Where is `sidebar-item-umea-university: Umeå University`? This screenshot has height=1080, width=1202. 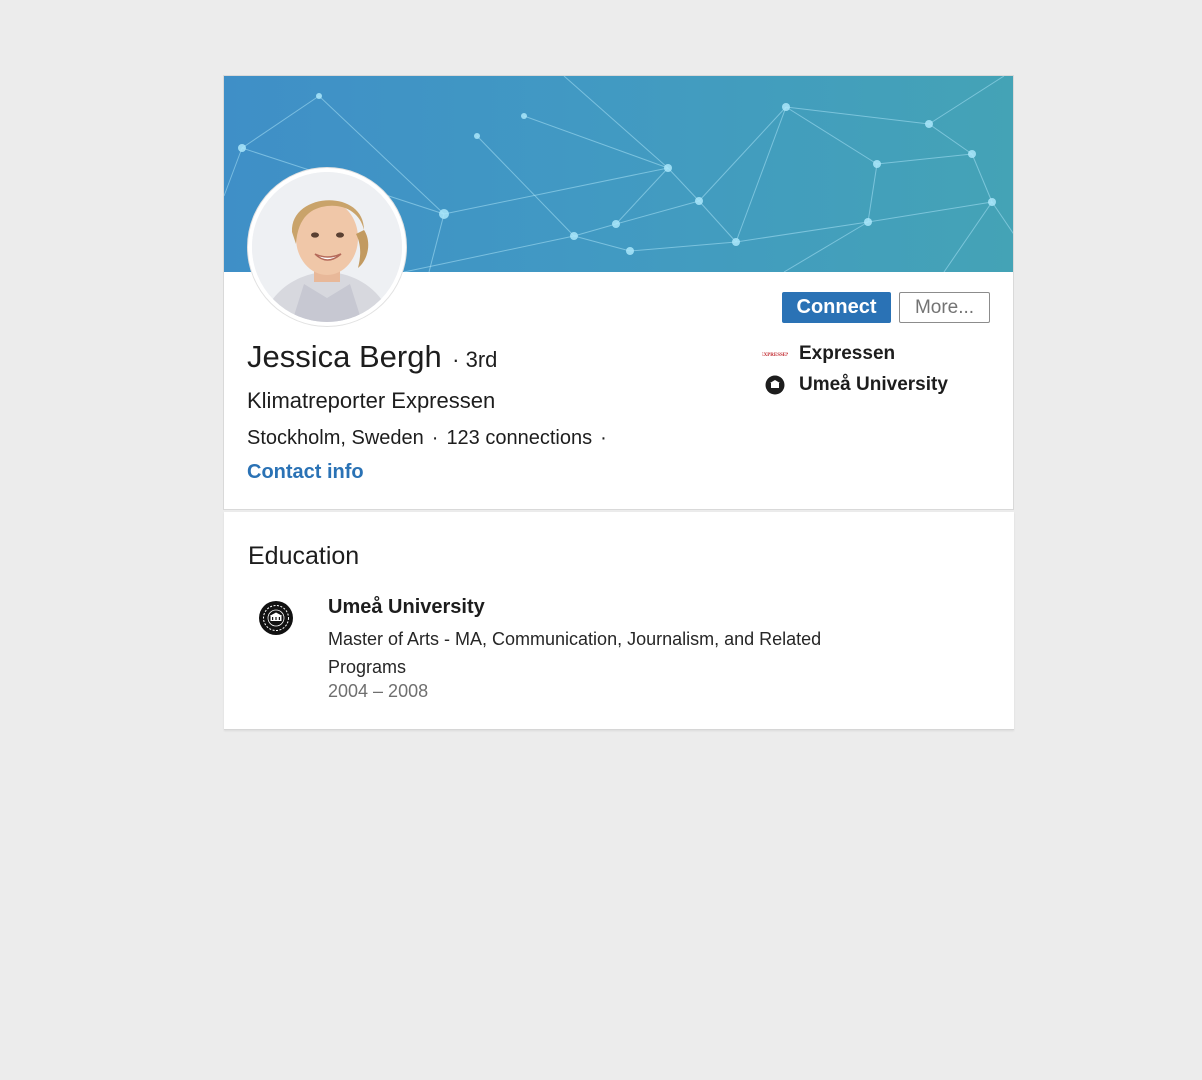
sidebar-item-umea-university: Umeå University is located at coordinates (855, 385).